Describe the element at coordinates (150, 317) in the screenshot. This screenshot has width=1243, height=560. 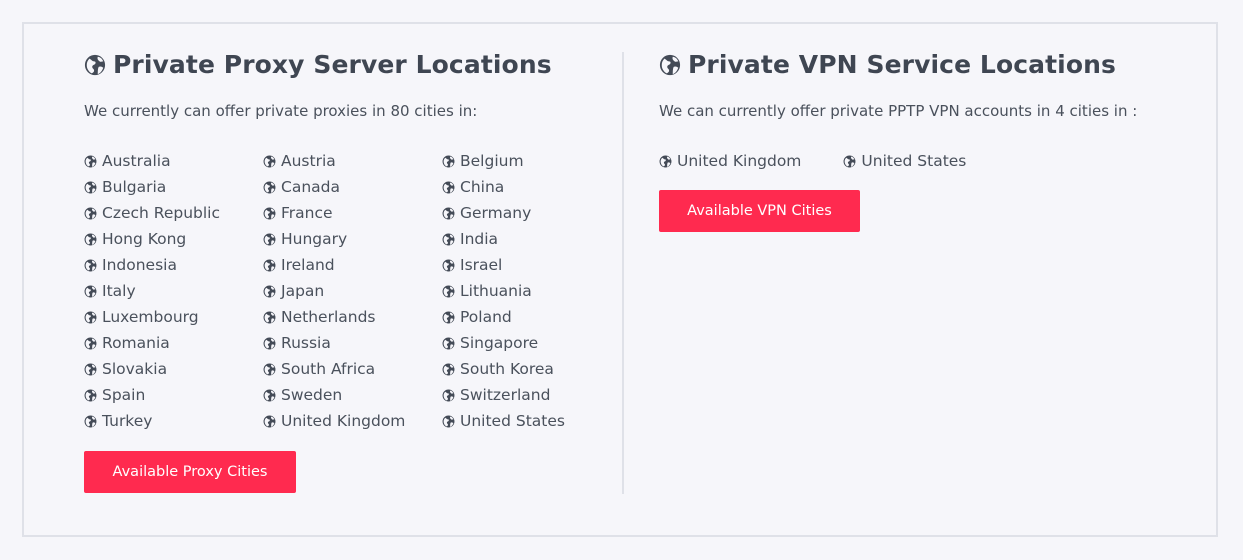
I see `location-name: Luxembourg` at that location.